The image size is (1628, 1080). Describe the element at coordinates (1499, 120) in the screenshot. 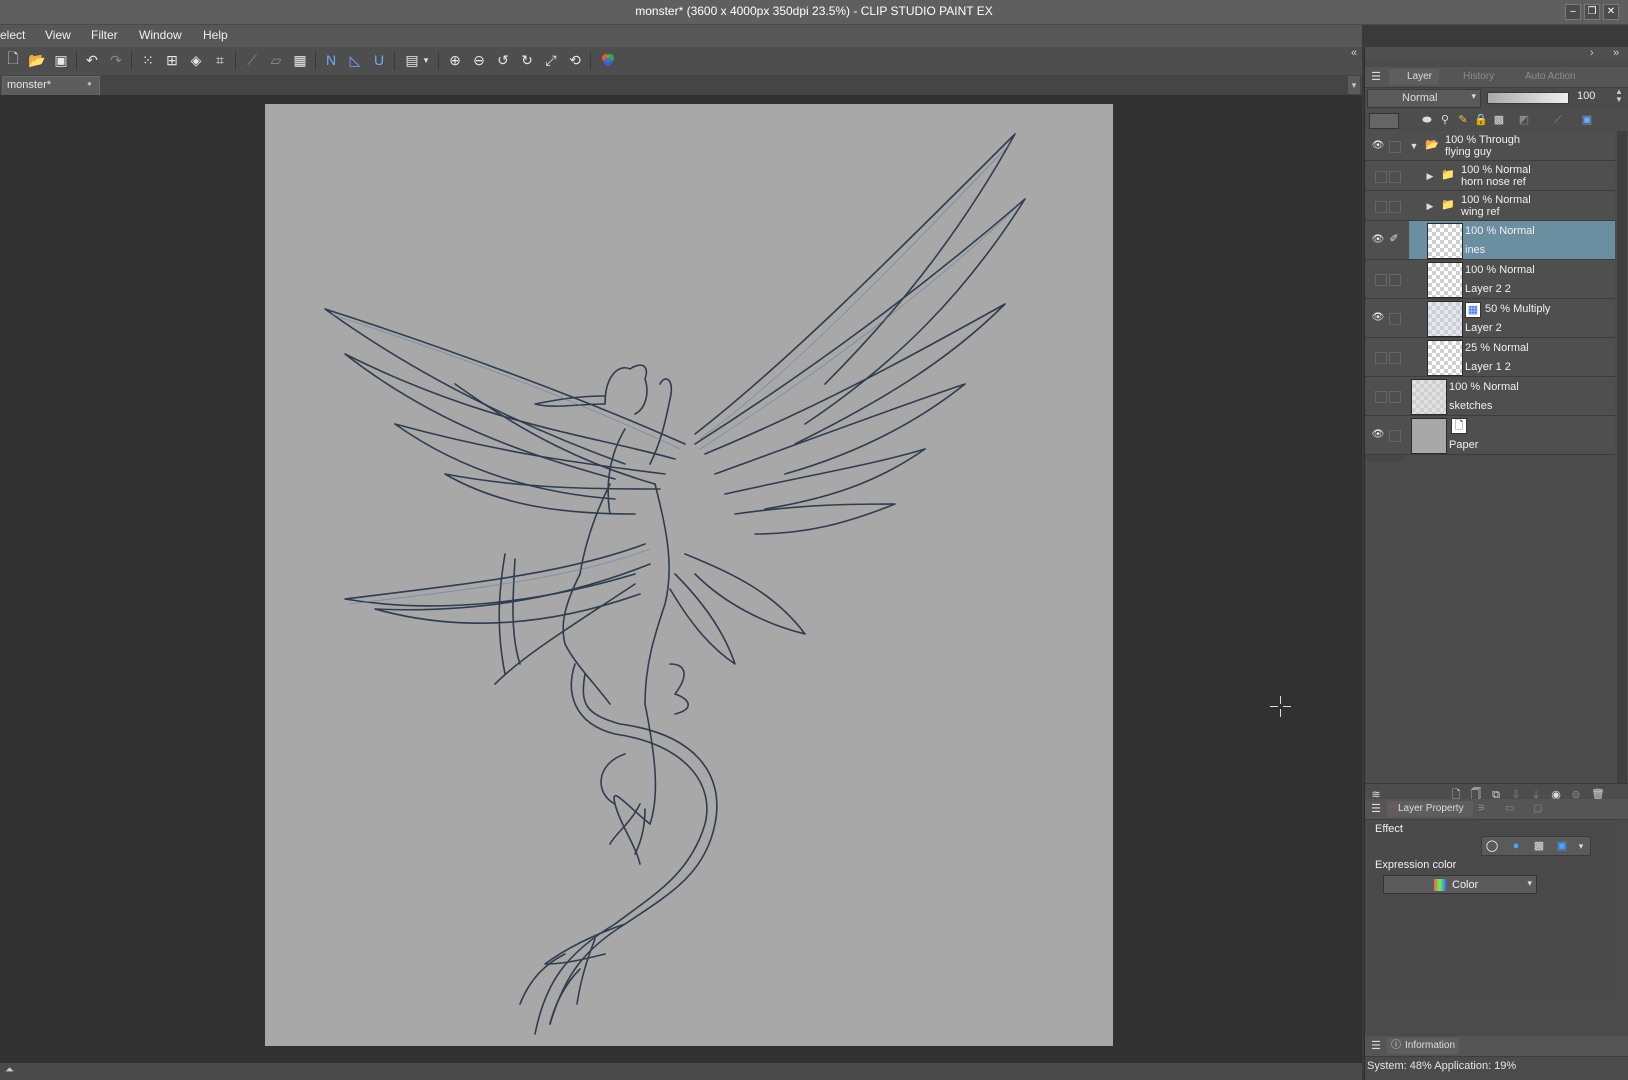

I see `lock-transparency-icon: ▩` at that location.